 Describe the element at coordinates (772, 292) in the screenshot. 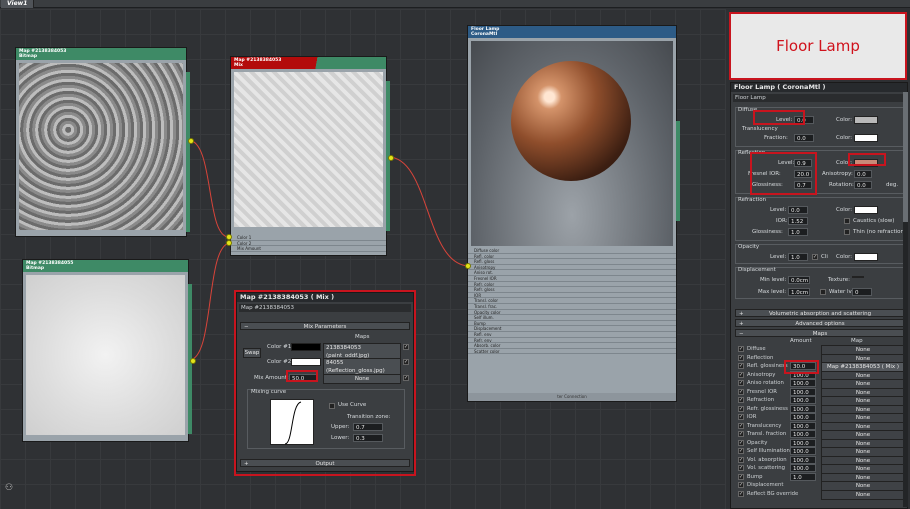

I see `max-level-label: Max level:` at that location.